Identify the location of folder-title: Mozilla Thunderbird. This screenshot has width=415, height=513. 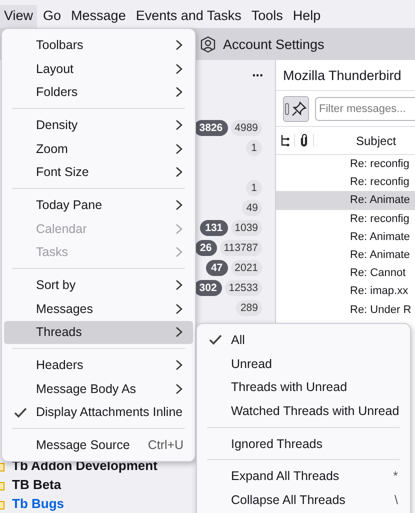
(345, 75).